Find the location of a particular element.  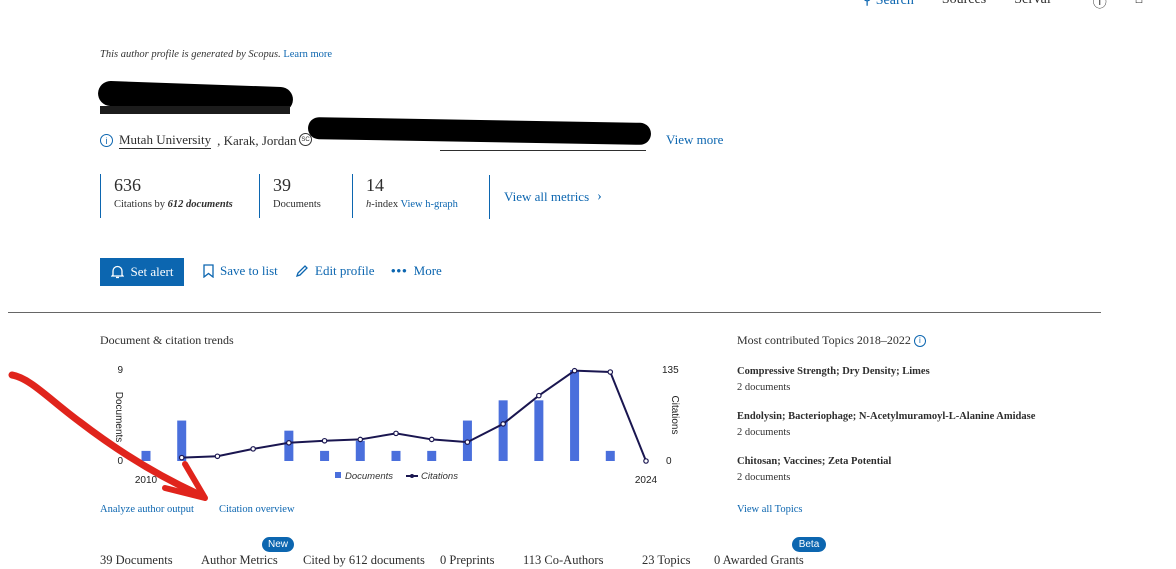

x-tick-end: 2024 is located at coordinates (646, 480).